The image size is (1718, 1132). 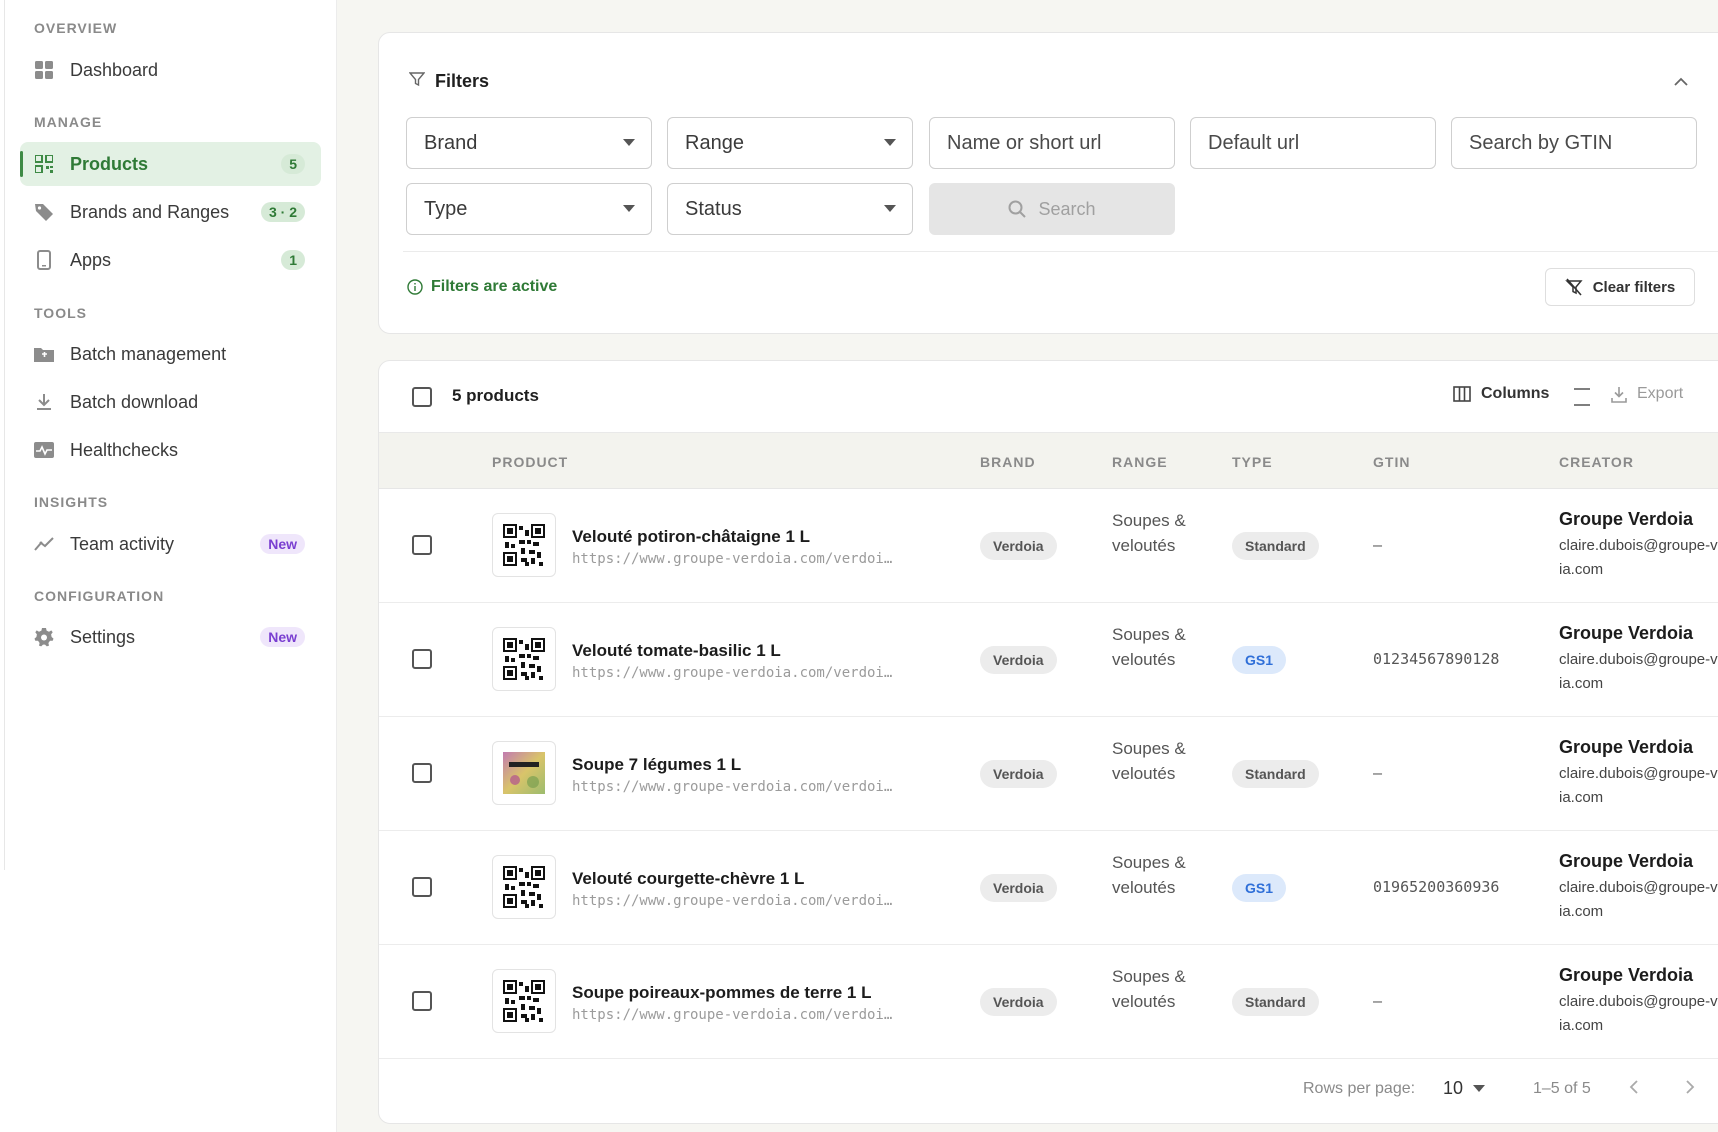 What do you see at coordinates (691, 537) in the screenshot?
I see `product-name: Velouté potiron-châtaigne 1 L` at bounding box center [691, 537].